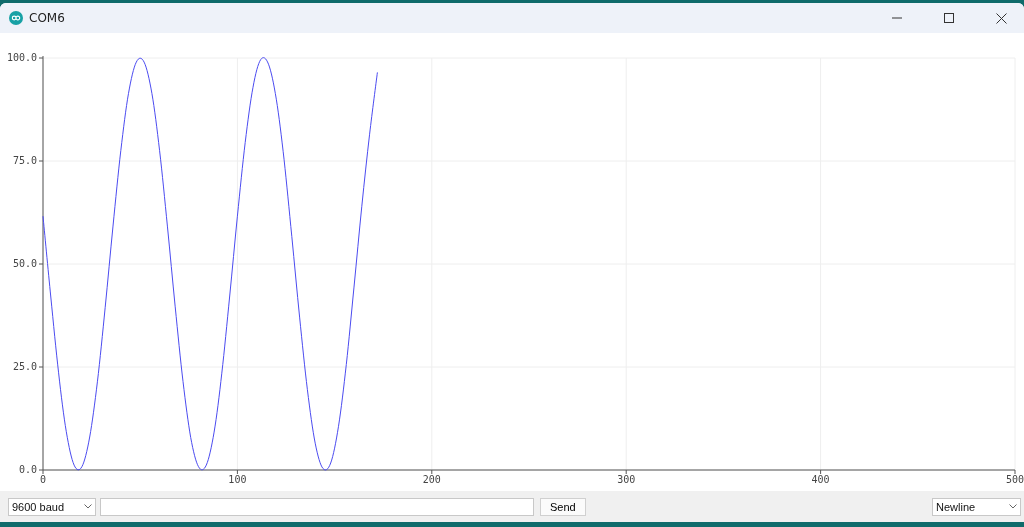 This screenshot has height=527, width=1024. Describe the element at coordinates (24, 366) in the screenshot. I see `y-tick-label: 25.0` at that location.